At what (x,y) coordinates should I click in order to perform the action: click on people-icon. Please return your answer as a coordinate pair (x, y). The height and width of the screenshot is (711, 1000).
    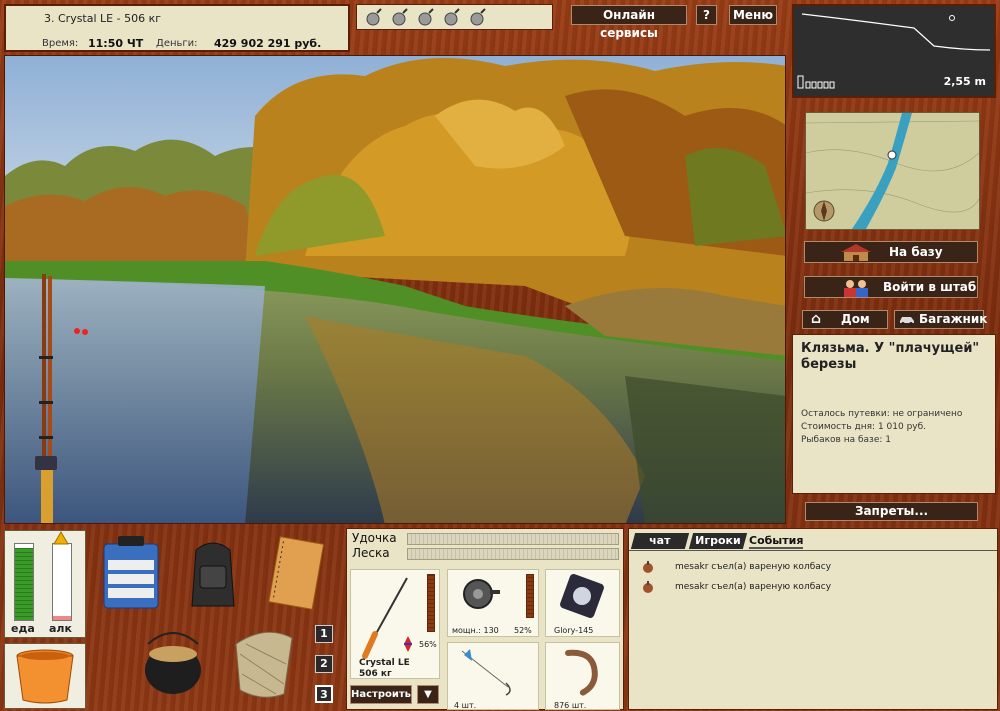
    Looking at the image, I should click on (856, 288).